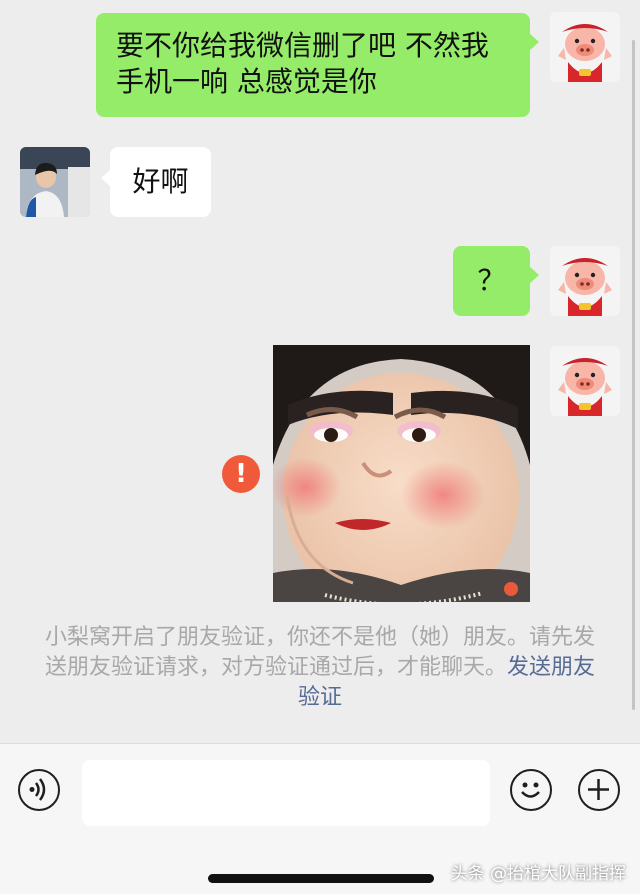  I want to click on emoji-button, so click(531, 790).